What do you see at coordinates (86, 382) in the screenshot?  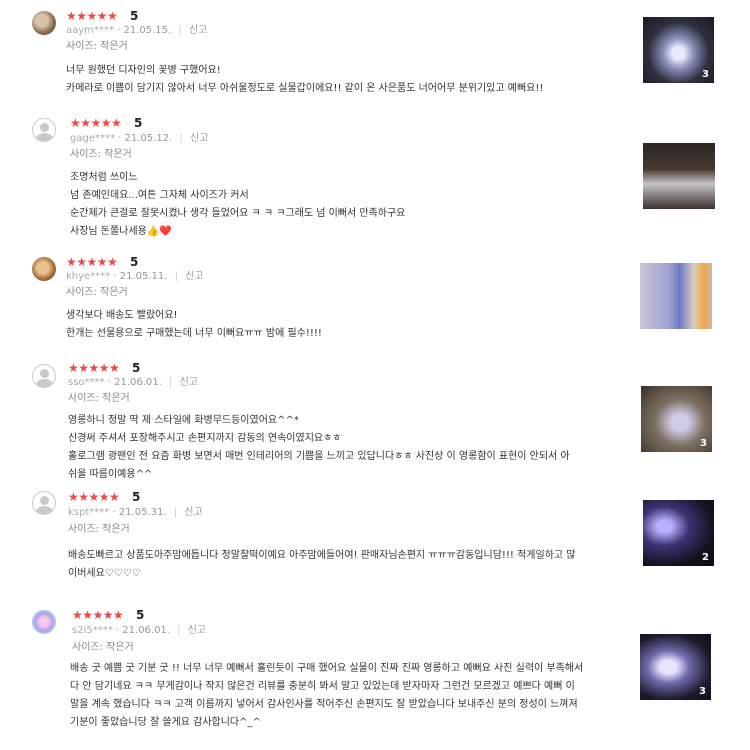 I see `reviewer-id: sso****` at bounding box center [86, 382].